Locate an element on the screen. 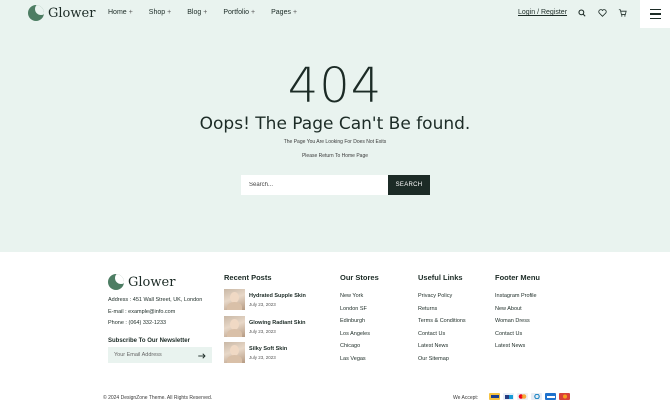 This screenshot has width=670, height=410. footer-address: Address : 451 Wall Street, UK, London is located at coordinates (155, 300).